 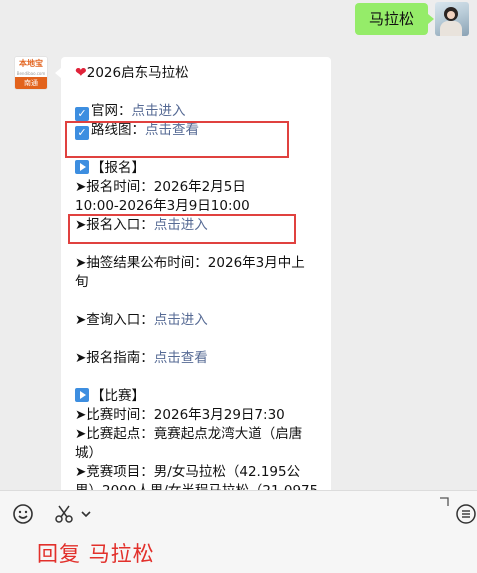 I want to click on chevron-down-icon, so click(x=86, y=514).